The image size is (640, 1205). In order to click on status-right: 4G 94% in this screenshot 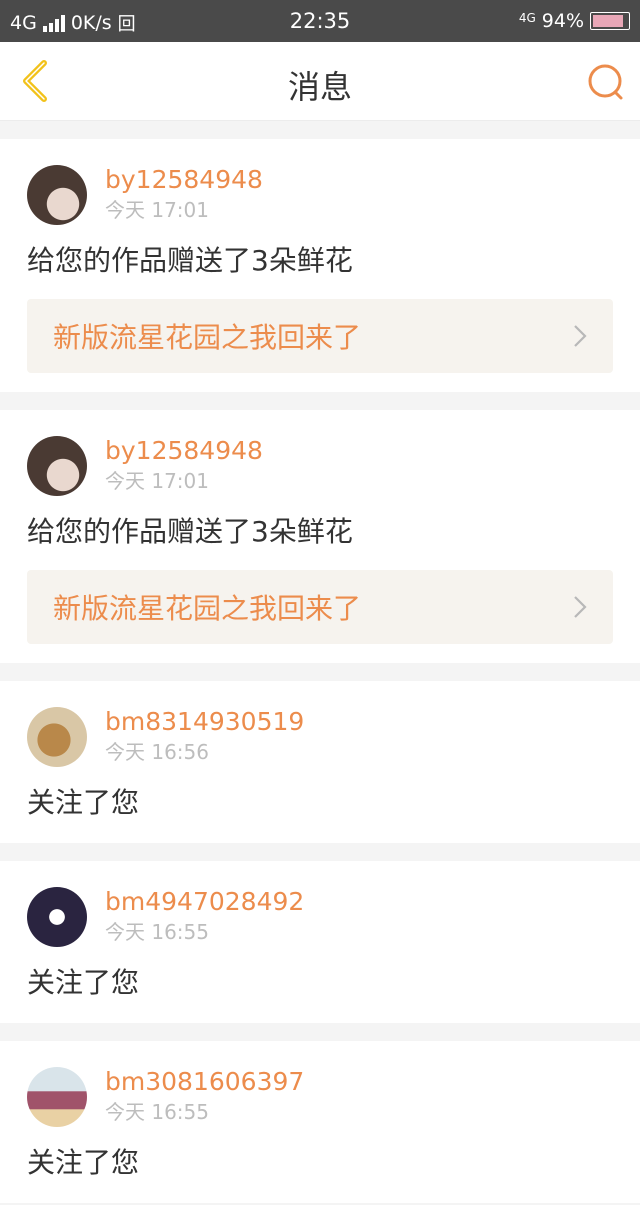, I will do `click(574, 21)`.